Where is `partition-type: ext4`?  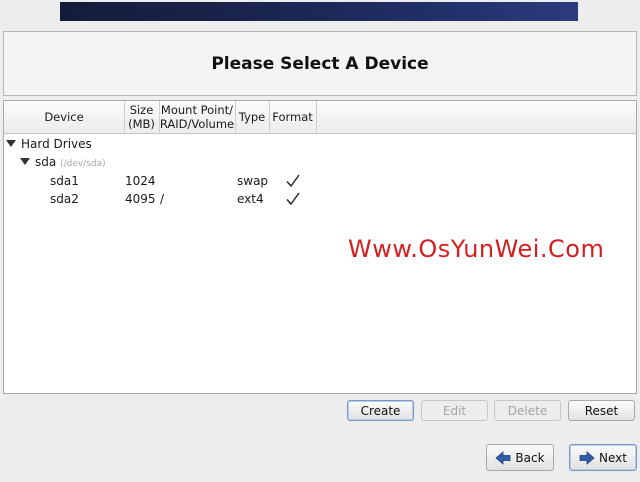
partition-type: ext4 is located at coordinates (250, 199).